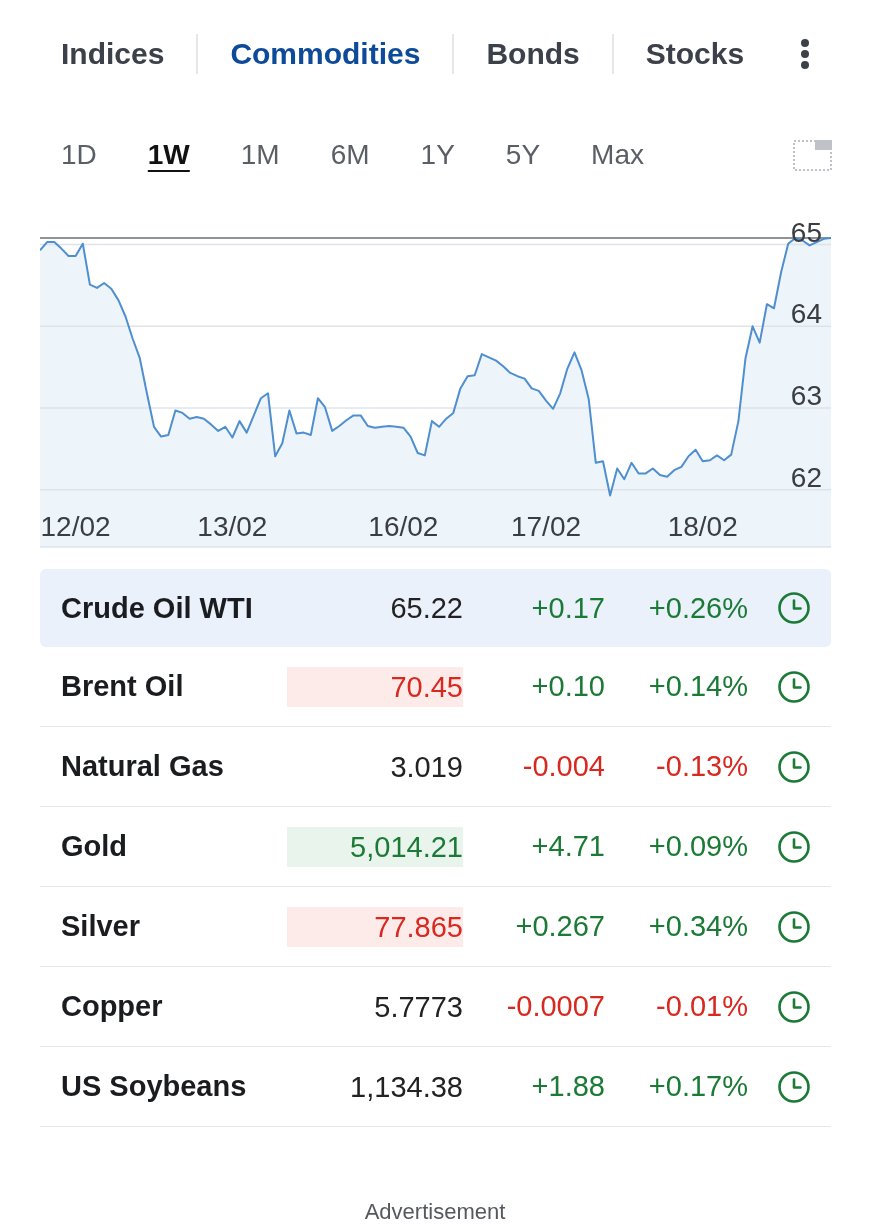 This screenshot has height=1228, width=870. I want to click on x-axis-label: 13/02, so click(232, 526).